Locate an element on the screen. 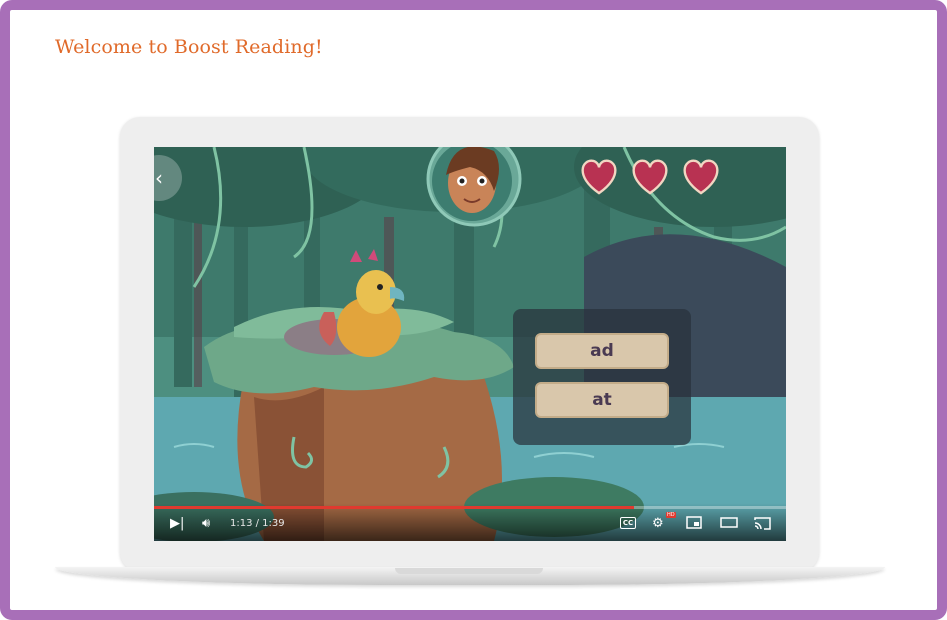 This screenshot has width=947, height=620. page-title: Welcome to Boost Reading! is located at coordinates (189, 47).